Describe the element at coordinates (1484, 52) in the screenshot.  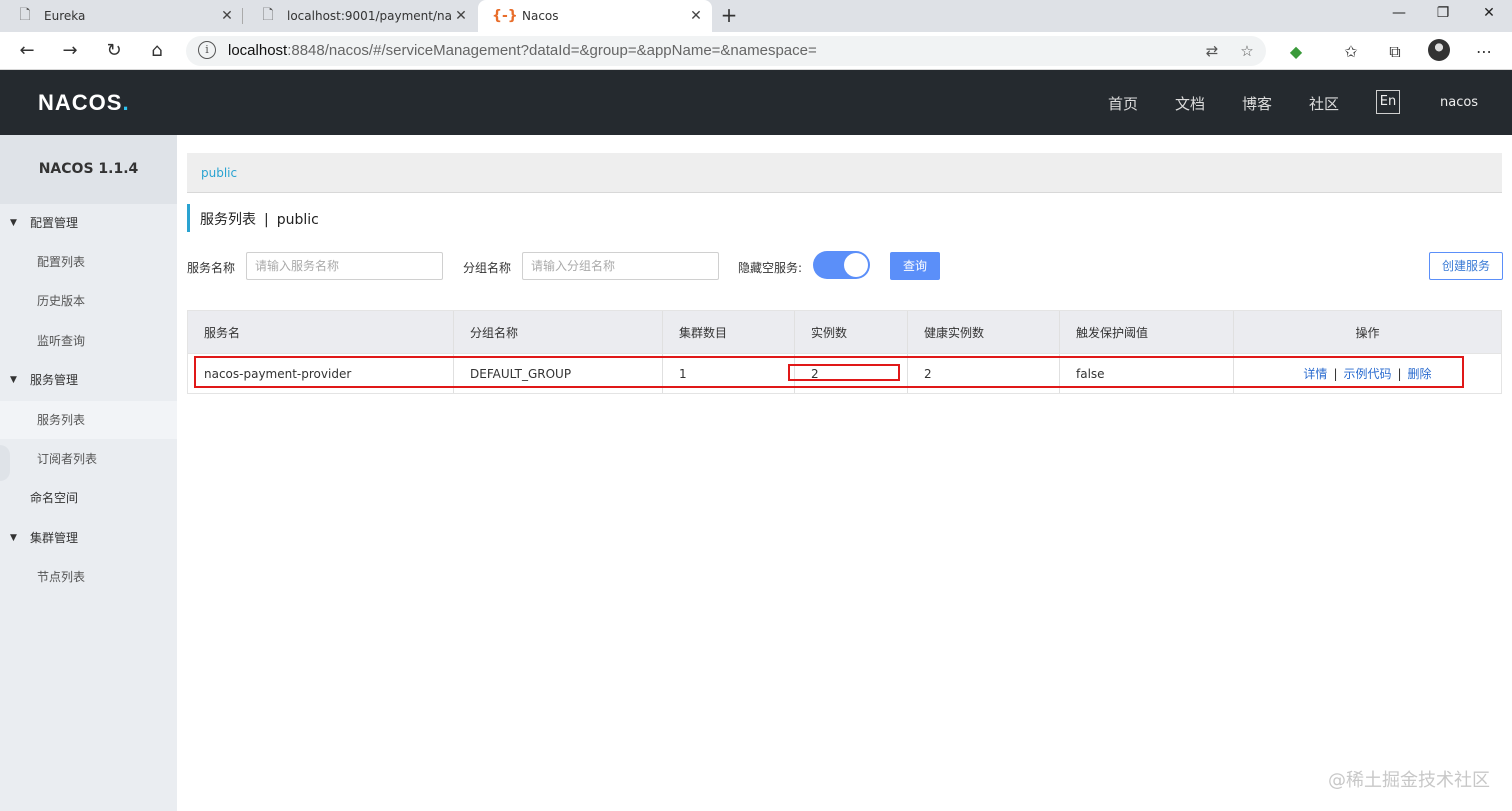
I see `more-menu-icon: ⋯` at that location.